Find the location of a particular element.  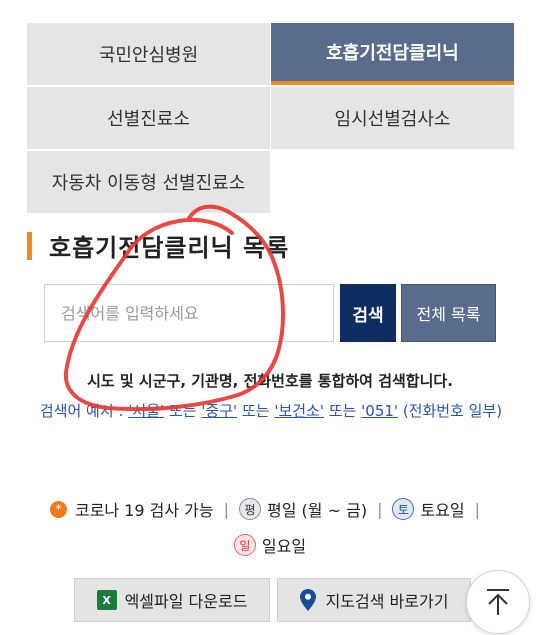

tab-national-safe-hospital: 국민안심병원 is located at coordinates (148, 54).